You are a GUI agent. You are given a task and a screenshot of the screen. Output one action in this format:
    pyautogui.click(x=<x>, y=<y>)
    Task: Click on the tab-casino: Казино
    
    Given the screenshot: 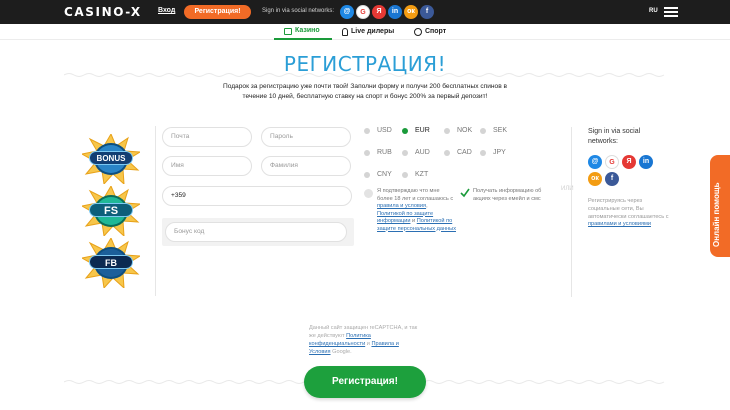 What is the action you would take?
    pyautogui.click(x=303, y=32)
    